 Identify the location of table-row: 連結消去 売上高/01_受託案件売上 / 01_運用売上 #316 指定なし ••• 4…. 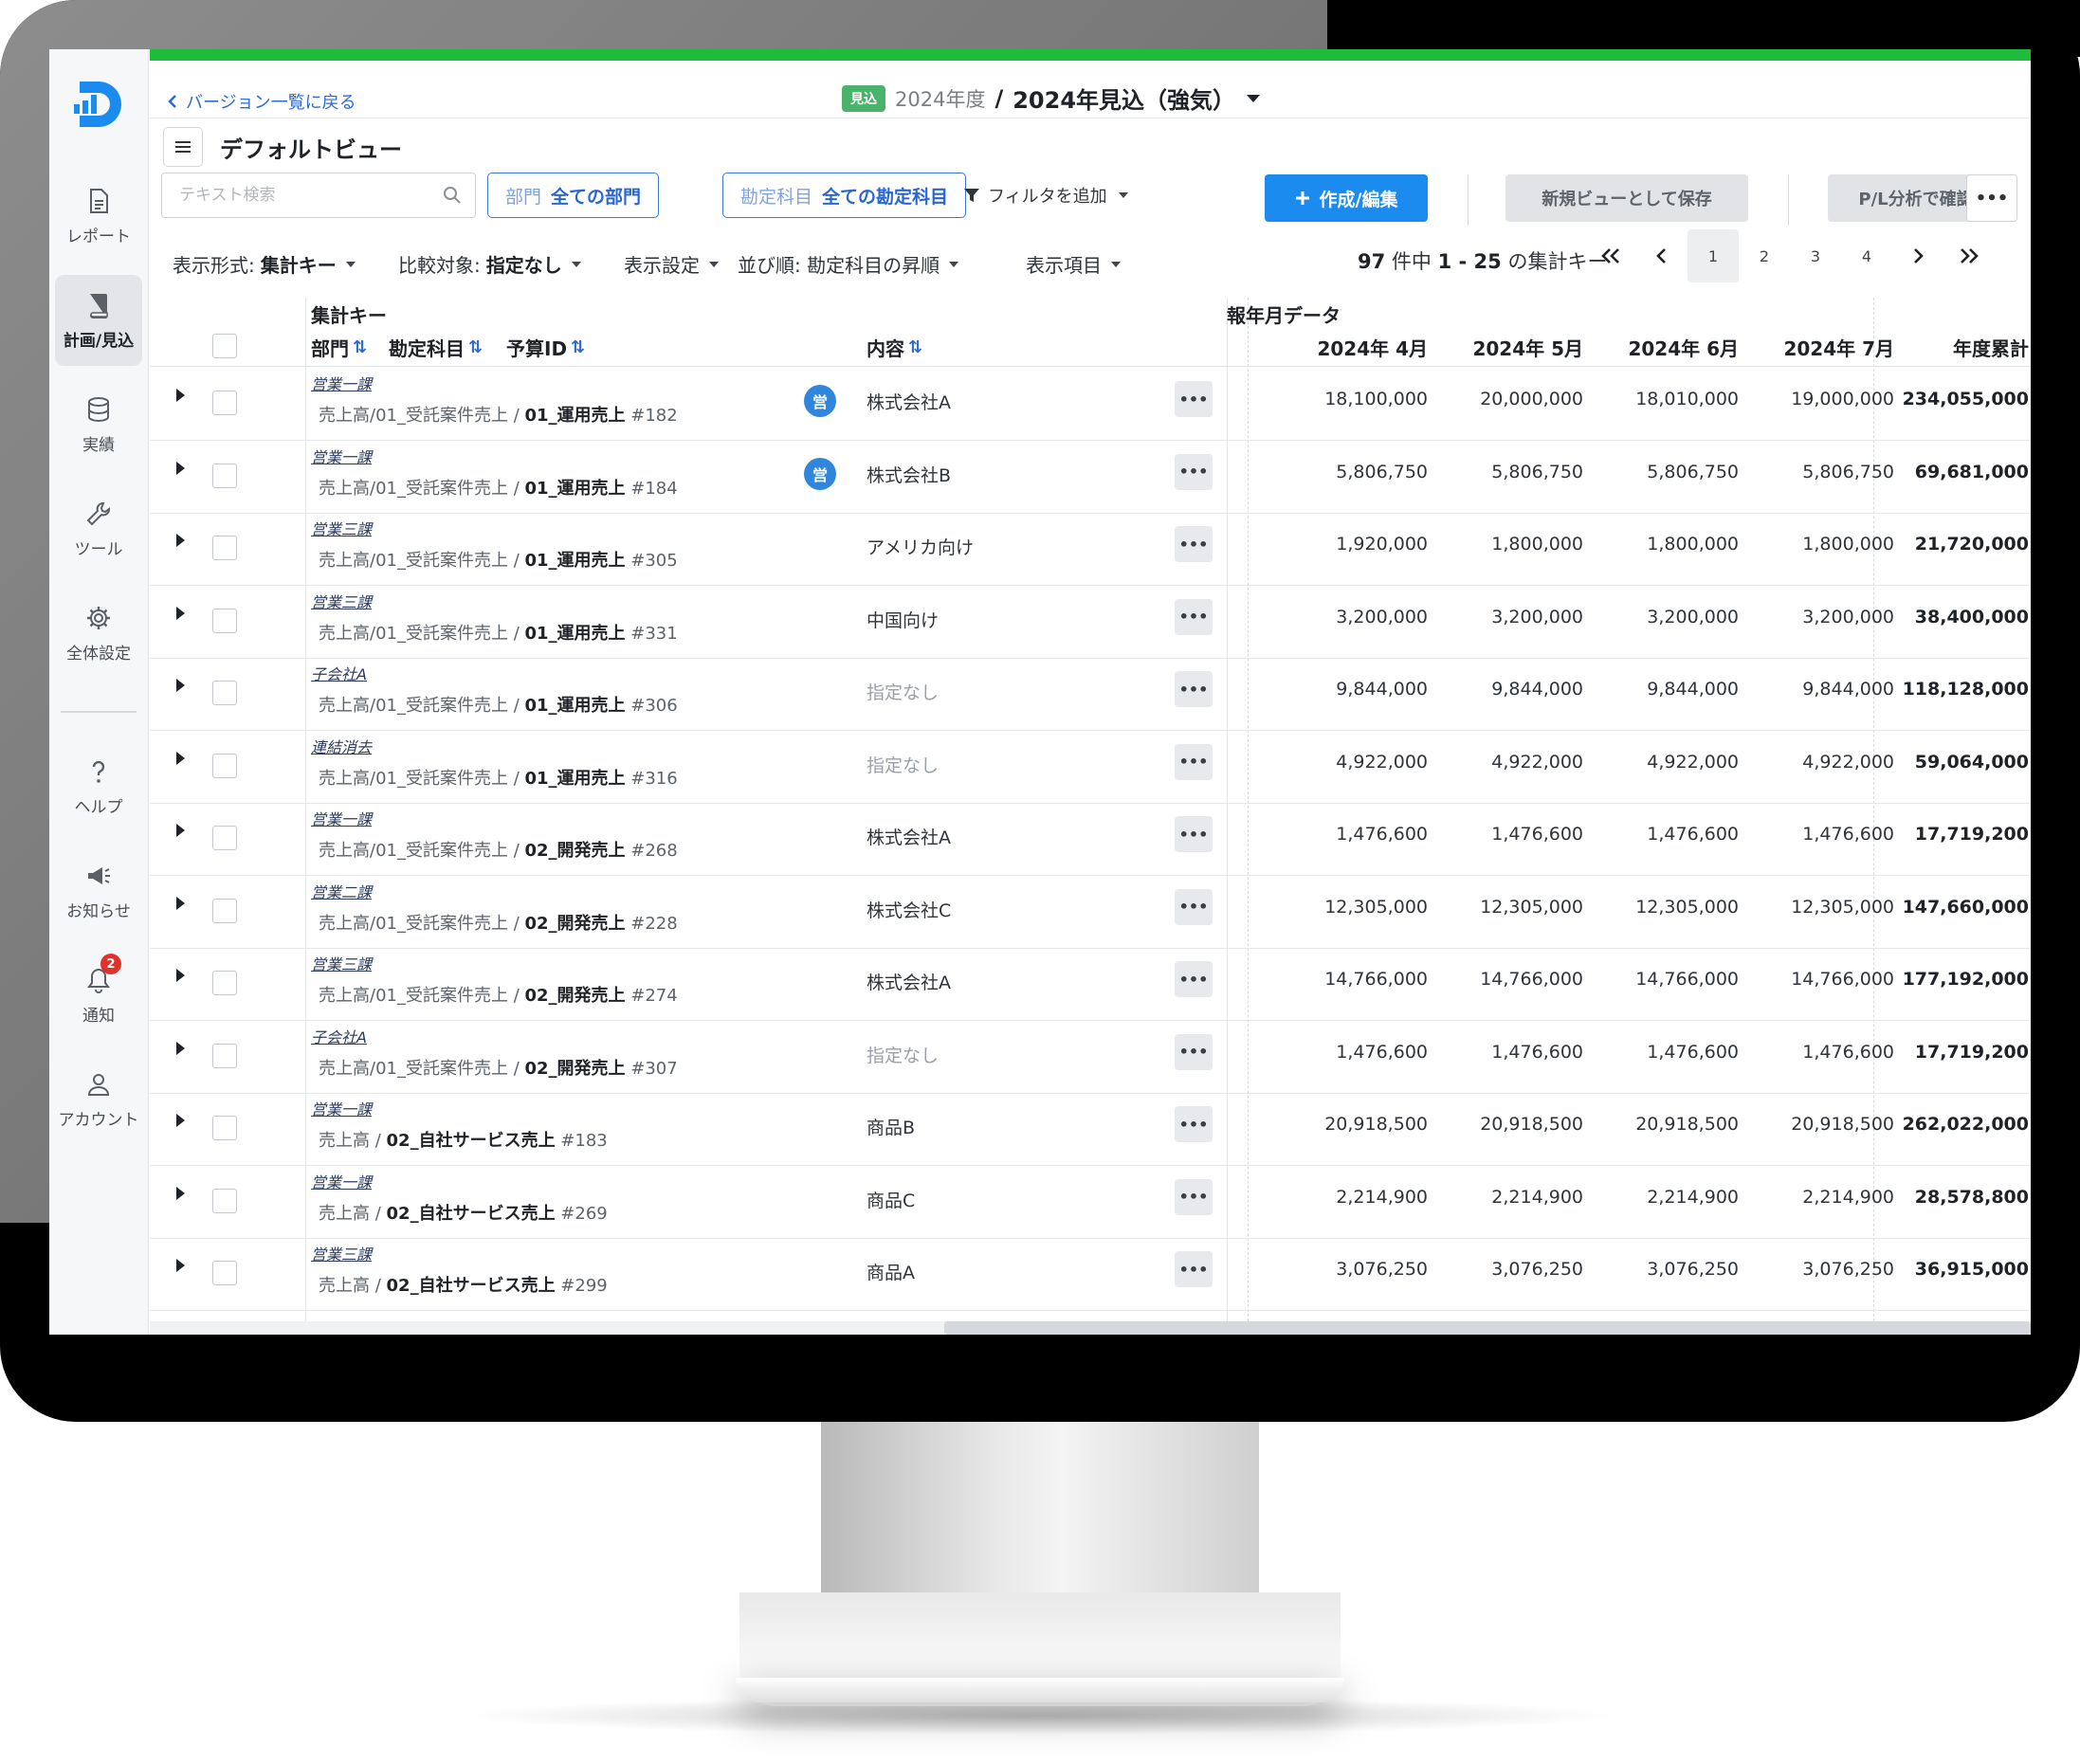
(1090, 767).